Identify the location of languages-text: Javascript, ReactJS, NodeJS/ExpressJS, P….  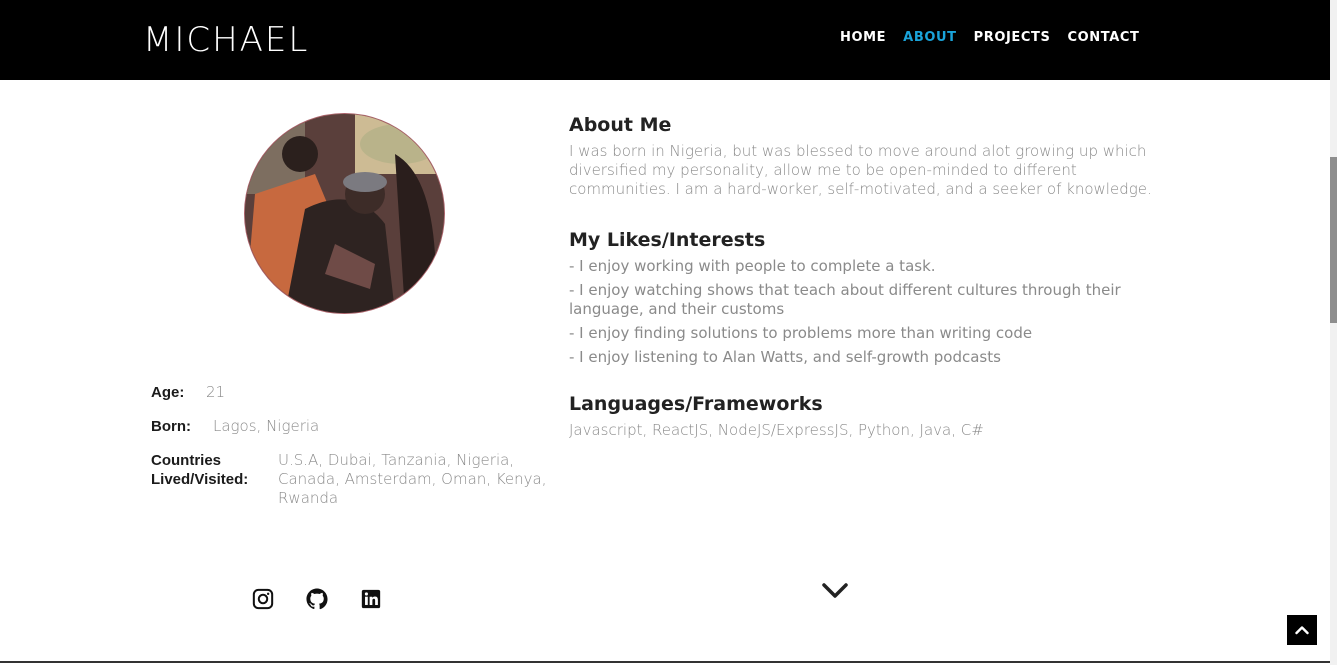
(776, 430).